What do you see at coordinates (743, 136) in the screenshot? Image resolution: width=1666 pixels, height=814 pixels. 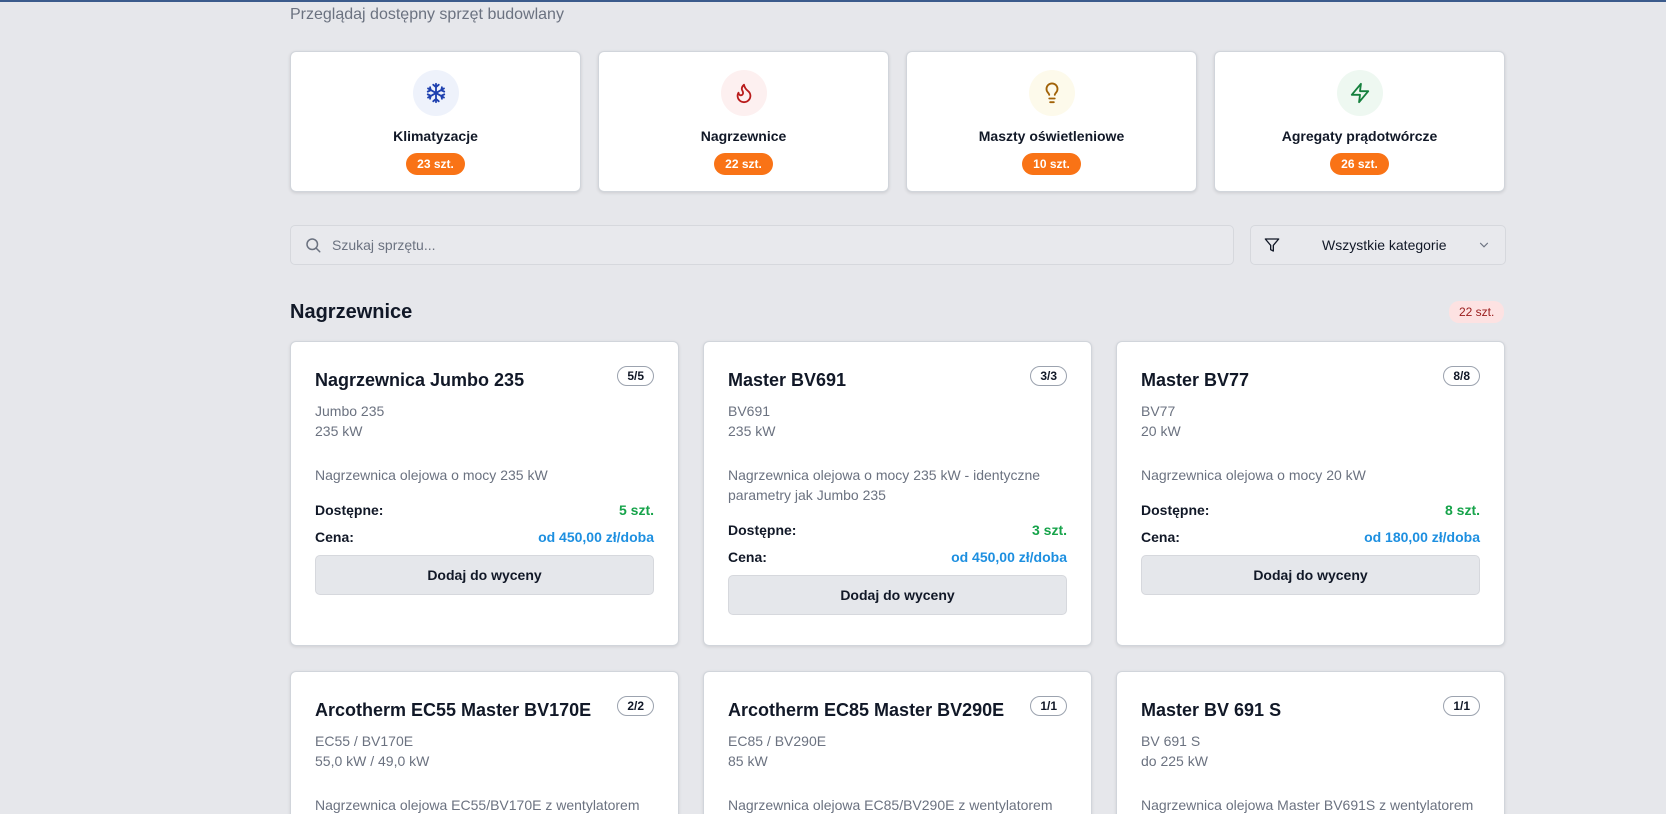 I see `category-name: Nagrzewnice` at bounding box center [743, 136].